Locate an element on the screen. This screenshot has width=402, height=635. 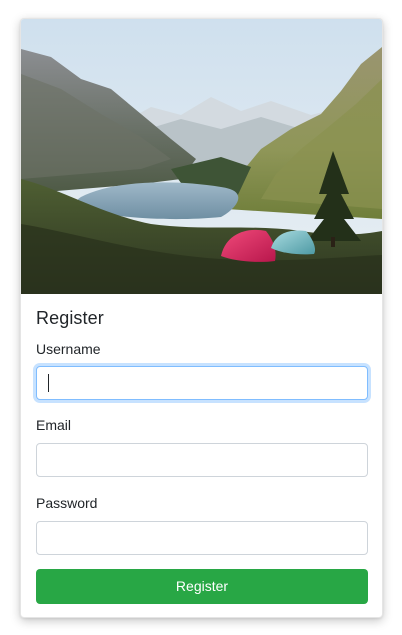
email-label: Email is located at coordinates (54, 425).